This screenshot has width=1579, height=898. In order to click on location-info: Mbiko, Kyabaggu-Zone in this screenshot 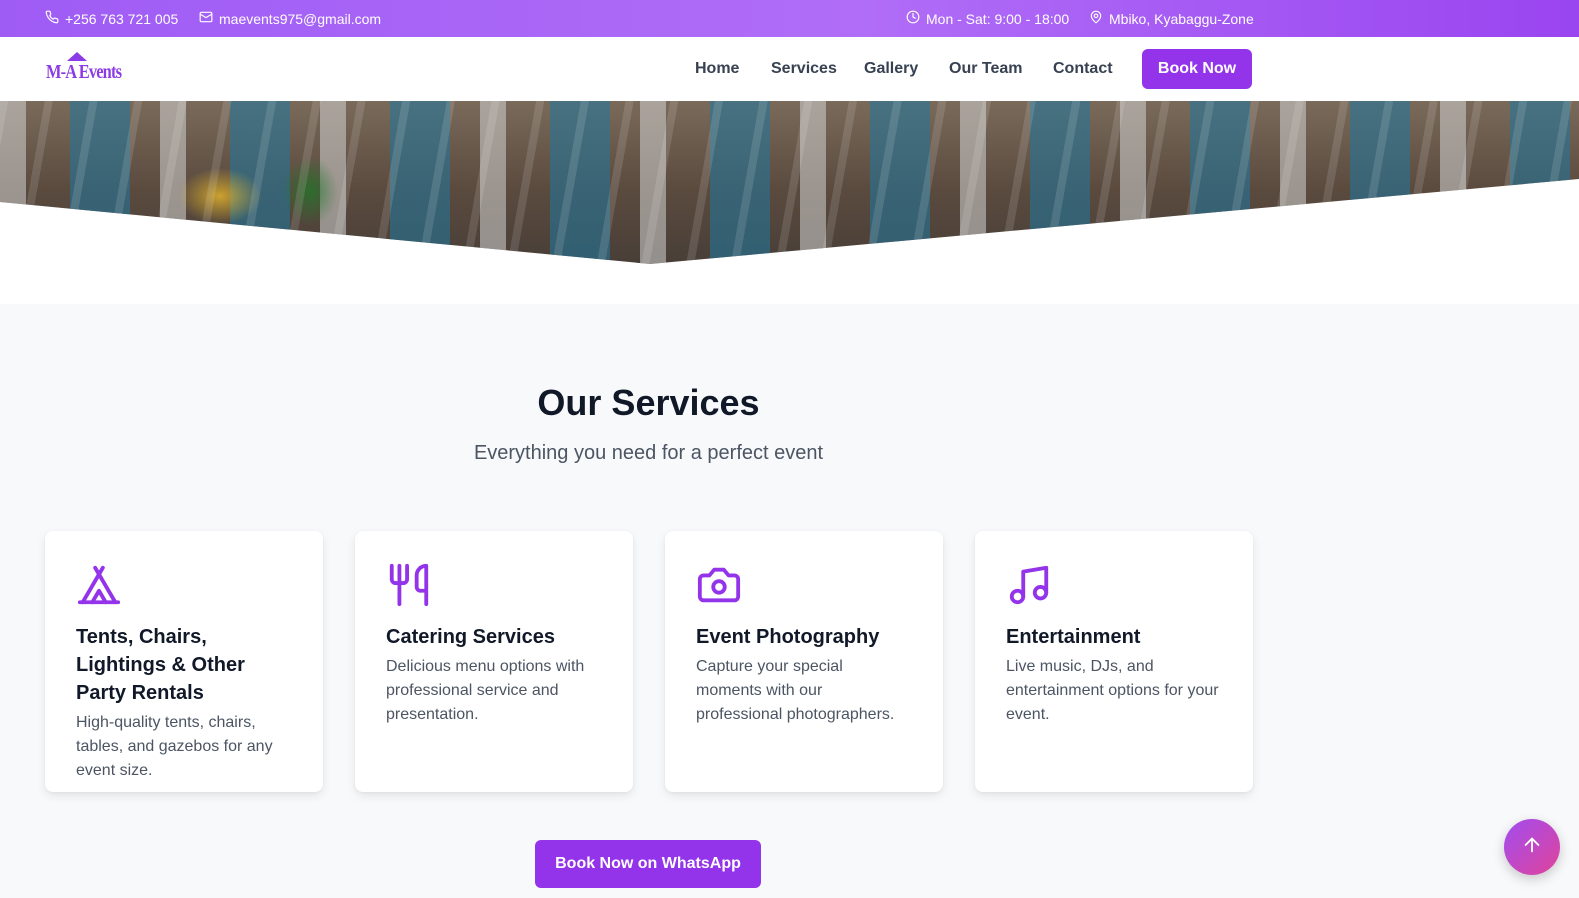, I will do `click(1171, 18)`.